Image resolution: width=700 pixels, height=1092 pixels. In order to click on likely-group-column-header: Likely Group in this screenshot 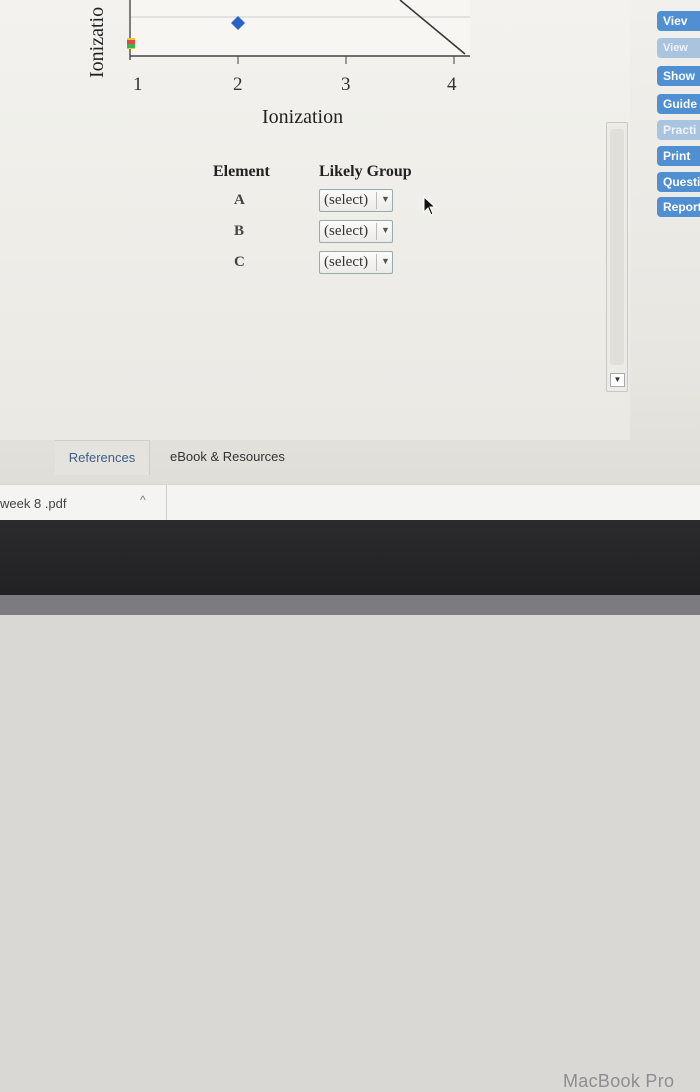, I will do `click(365, 171)`.